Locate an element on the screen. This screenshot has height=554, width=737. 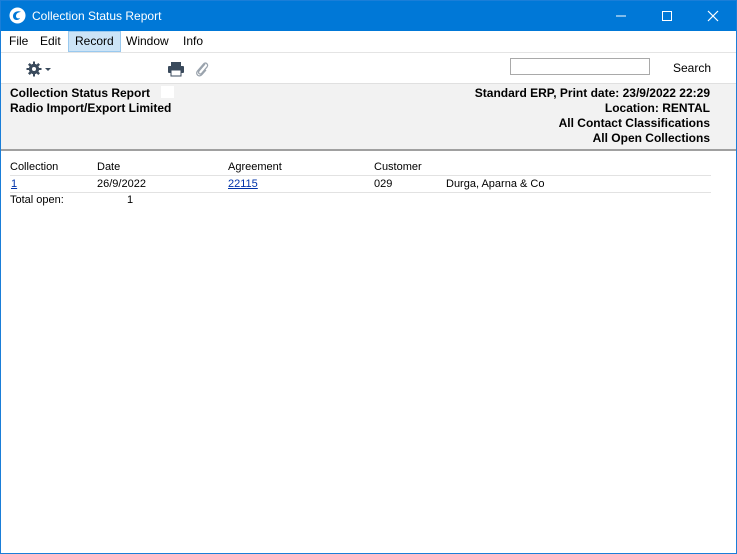
maximize-button is located at coordinates (667, 16).